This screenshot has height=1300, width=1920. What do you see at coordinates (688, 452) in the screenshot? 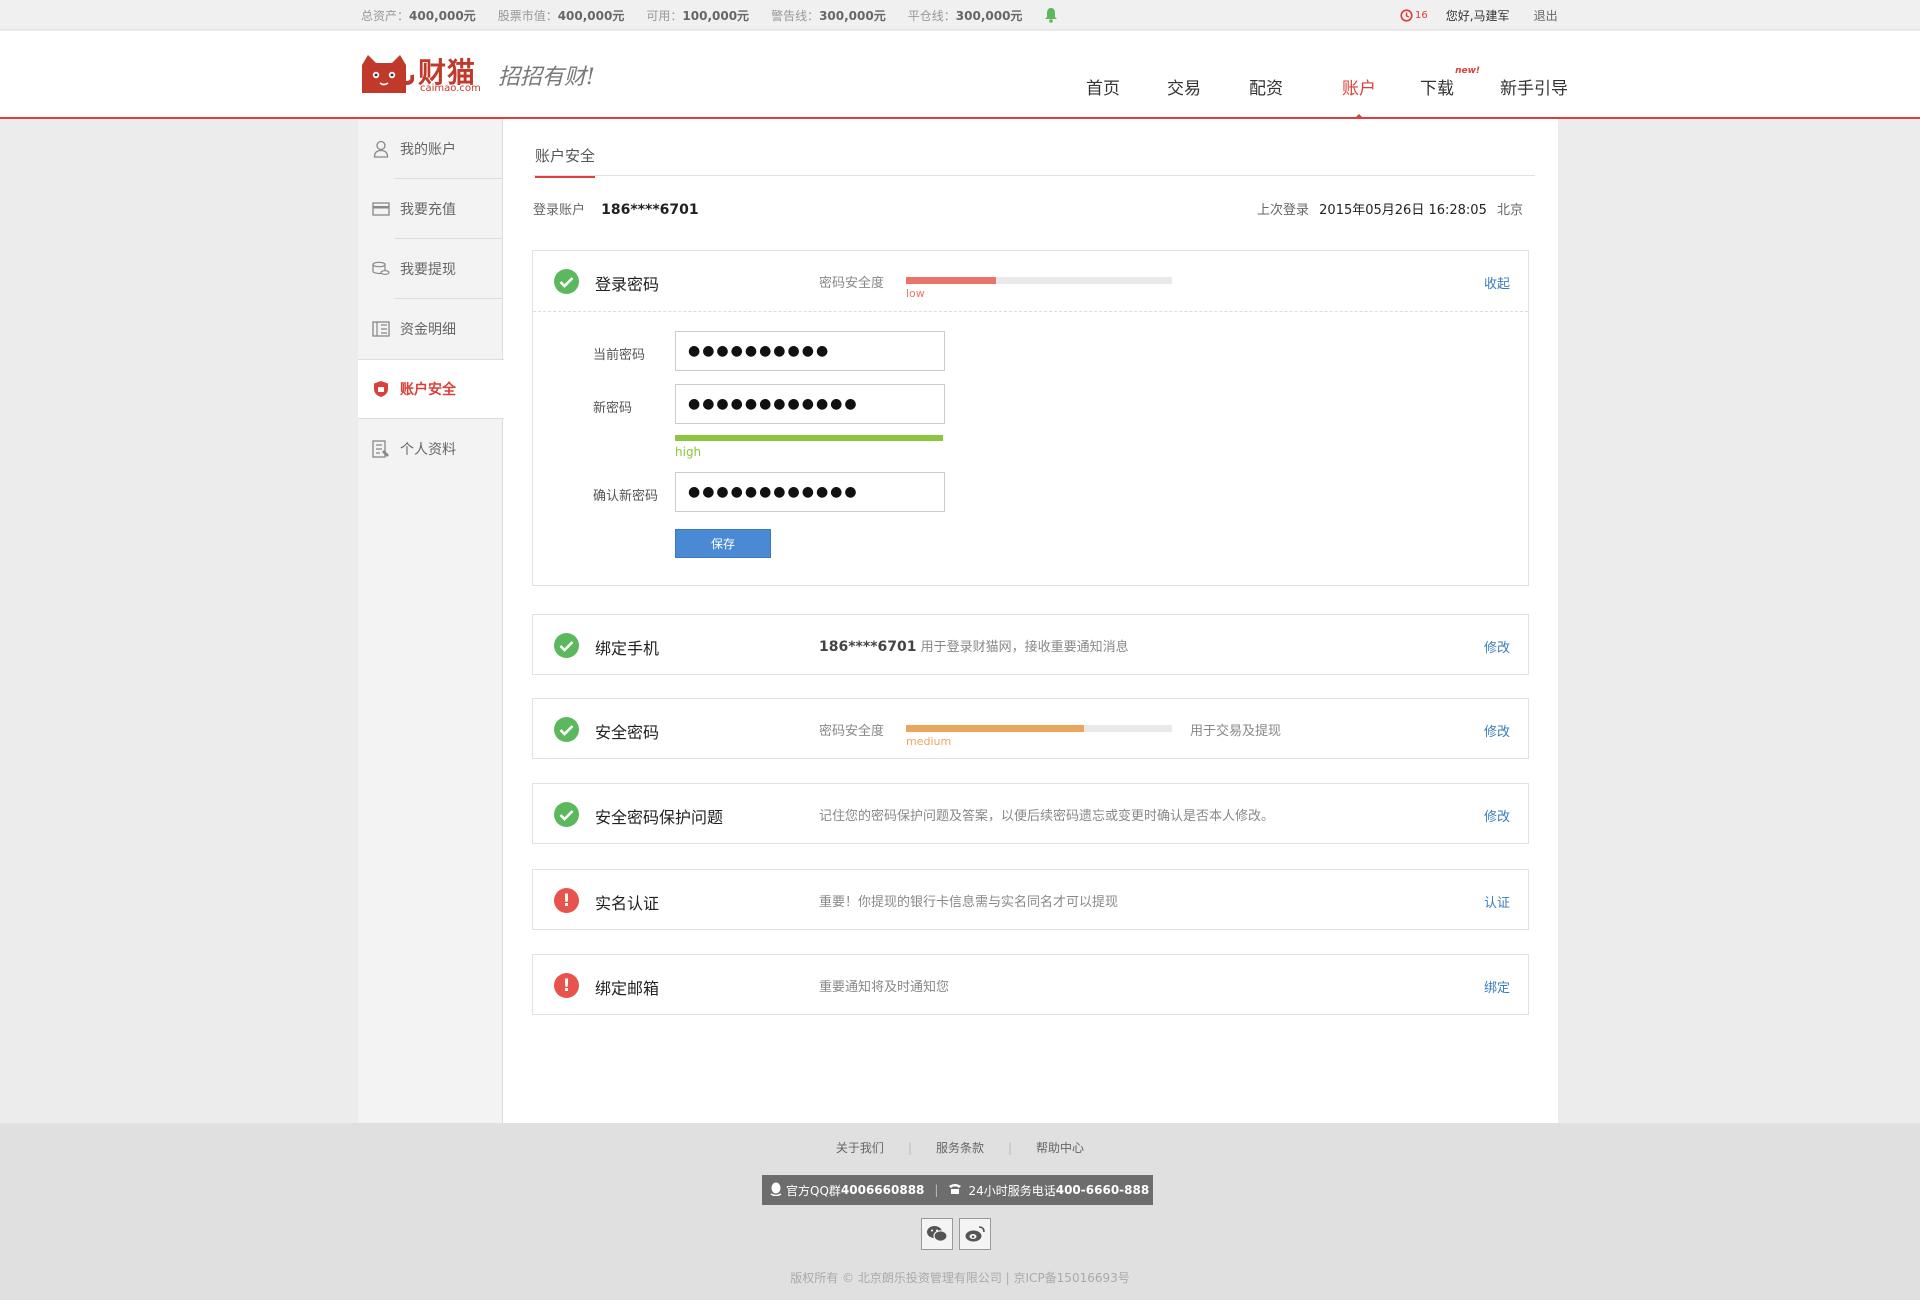
I see `new-password-strength-text: high` at bounding box center [688, 452].